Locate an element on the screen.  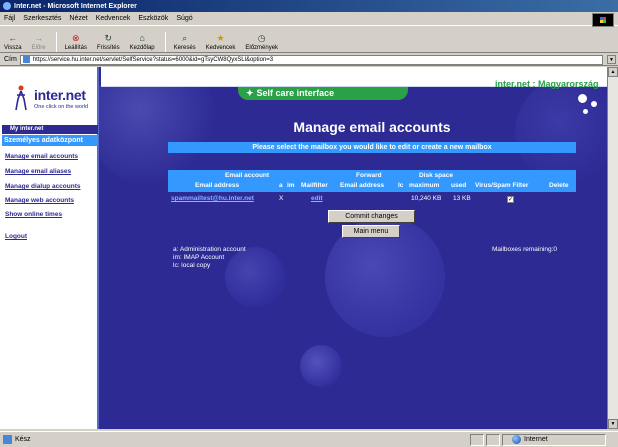
status-text: Kész is located at coordinates (23, 439).